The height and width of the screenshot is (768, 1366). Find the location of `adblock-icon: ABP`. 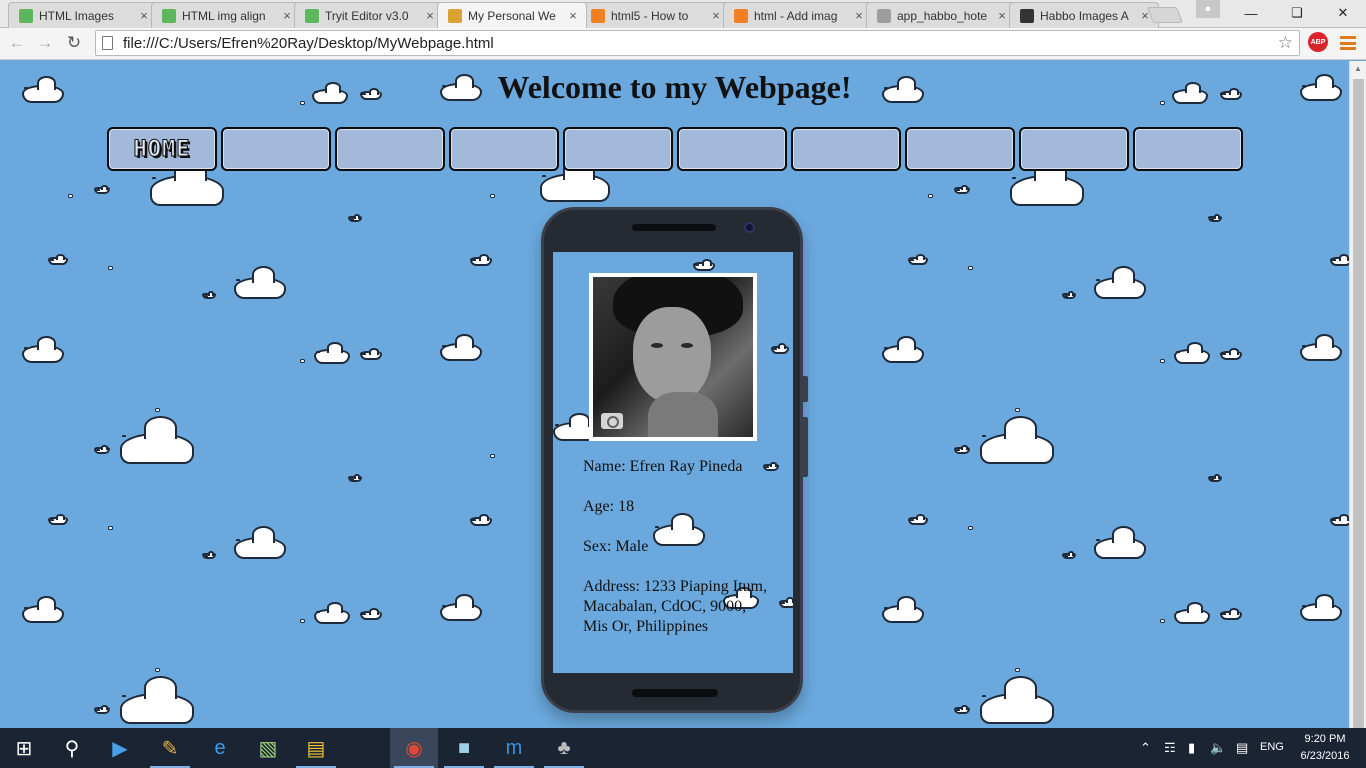

adblock-icon: ABP is located at coordinates (1318, 42).